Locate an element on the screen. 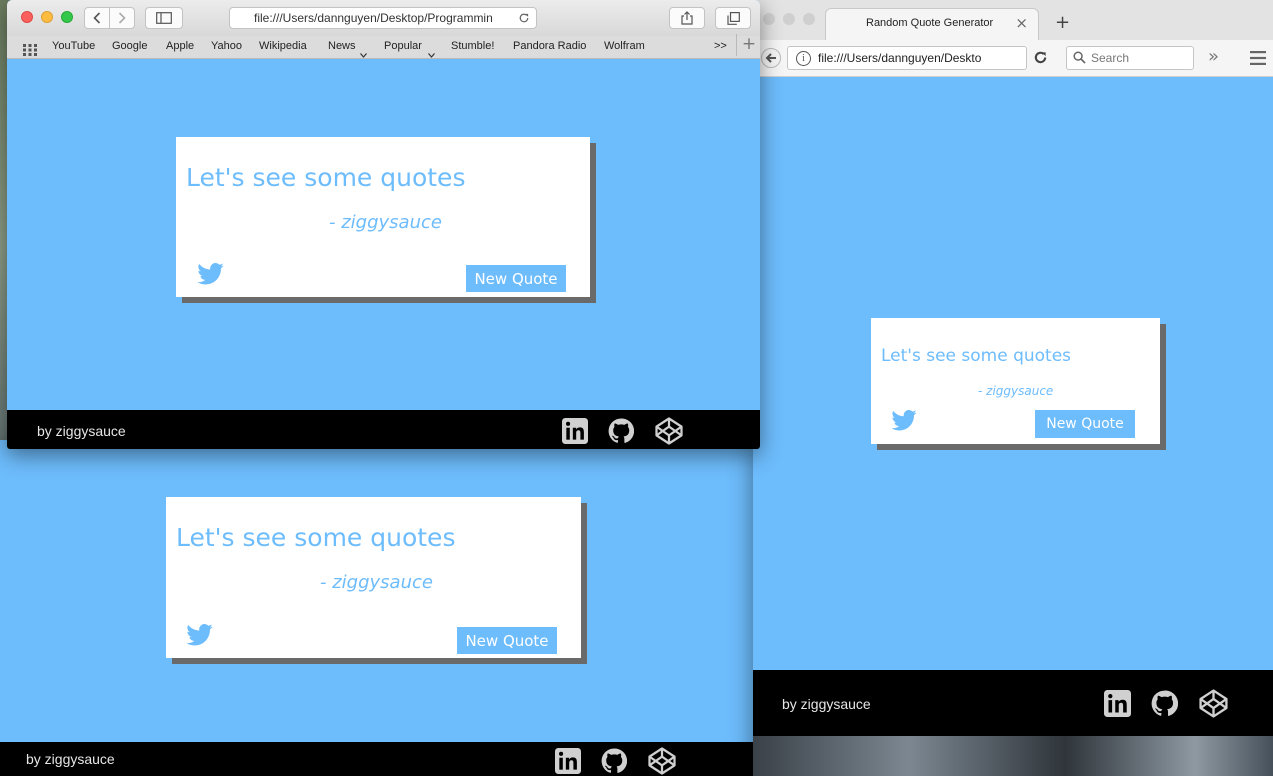  tab-title: Random Quote Generator is located at coordinates (930, 23).